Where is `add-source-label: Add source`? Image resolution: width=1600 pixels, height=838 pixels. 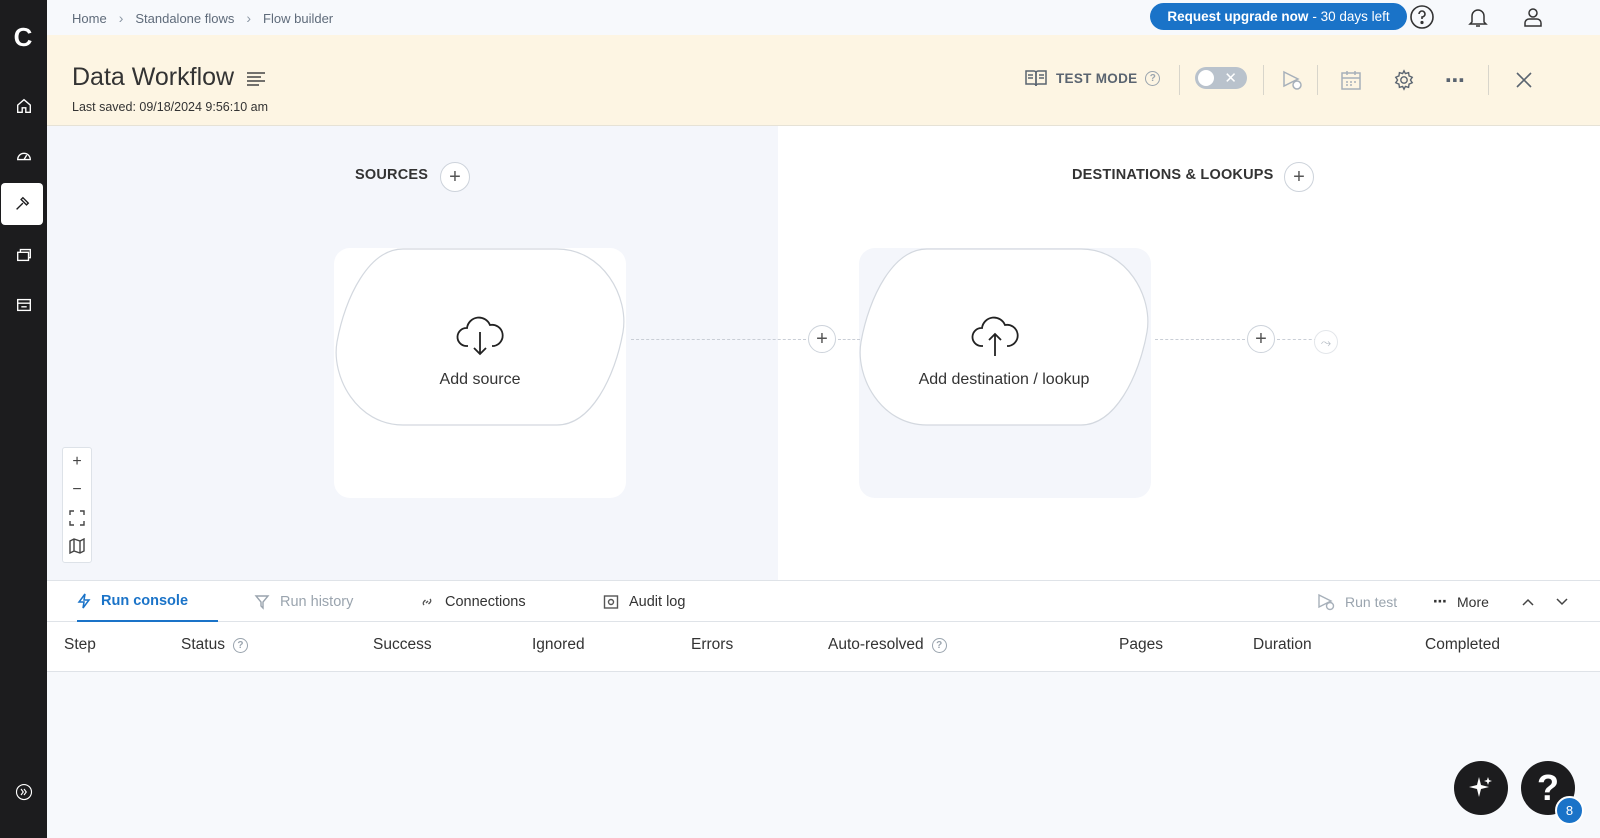 add-source-label: Add source is located at coordinates (480, 379).